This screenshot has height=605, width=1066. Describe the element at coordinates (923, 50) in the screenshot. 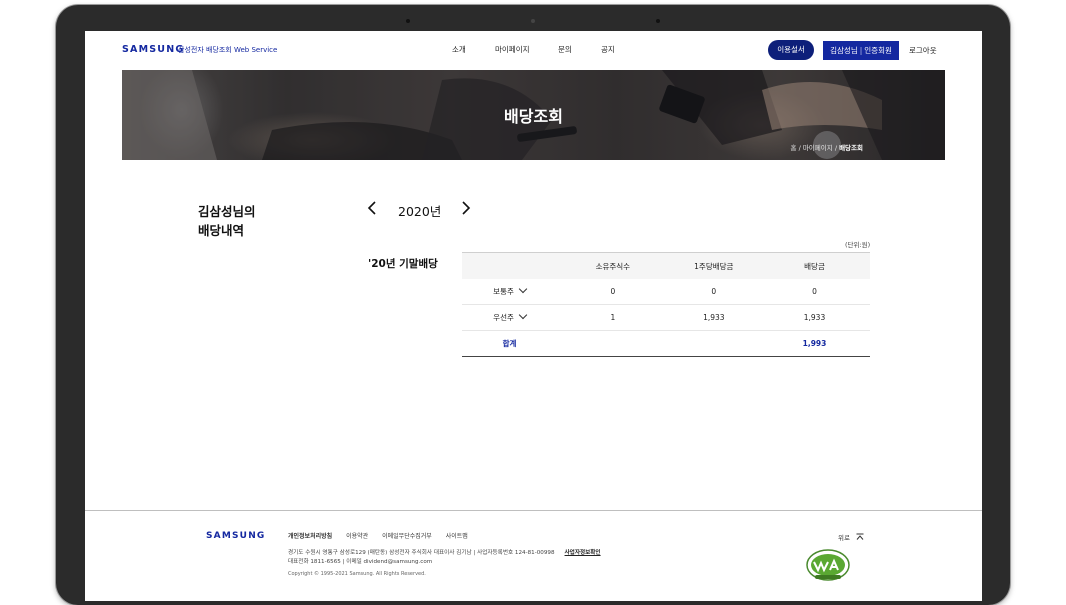

I see `logout-button: 로그아웃` at that location.